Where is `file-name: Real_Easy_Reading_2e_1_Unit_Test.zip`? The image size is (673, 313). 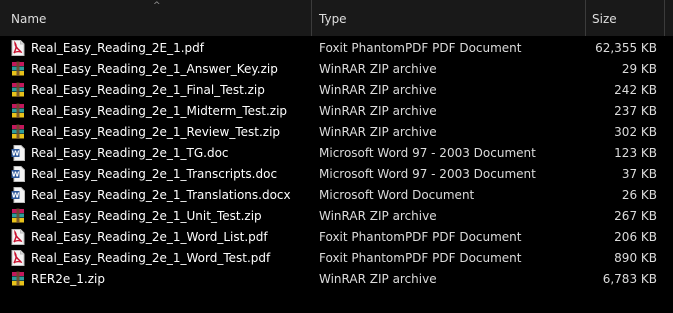 file-name: Real_Easy_Reading_2e_1_Unit_Test.zip is located at coordinates (146, 216).